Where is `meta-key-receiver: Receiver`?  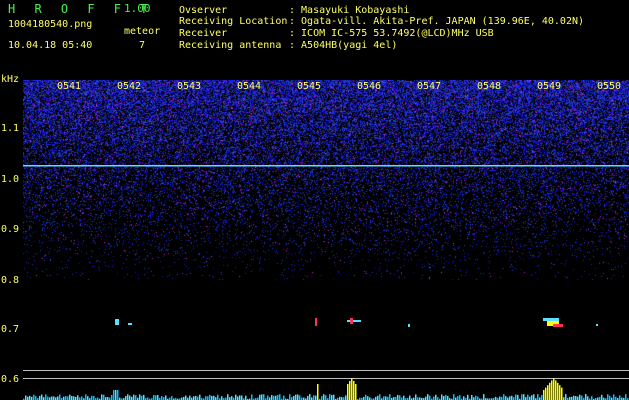
meta-key-receiver: Receiver is located at coordinates (203, 33).